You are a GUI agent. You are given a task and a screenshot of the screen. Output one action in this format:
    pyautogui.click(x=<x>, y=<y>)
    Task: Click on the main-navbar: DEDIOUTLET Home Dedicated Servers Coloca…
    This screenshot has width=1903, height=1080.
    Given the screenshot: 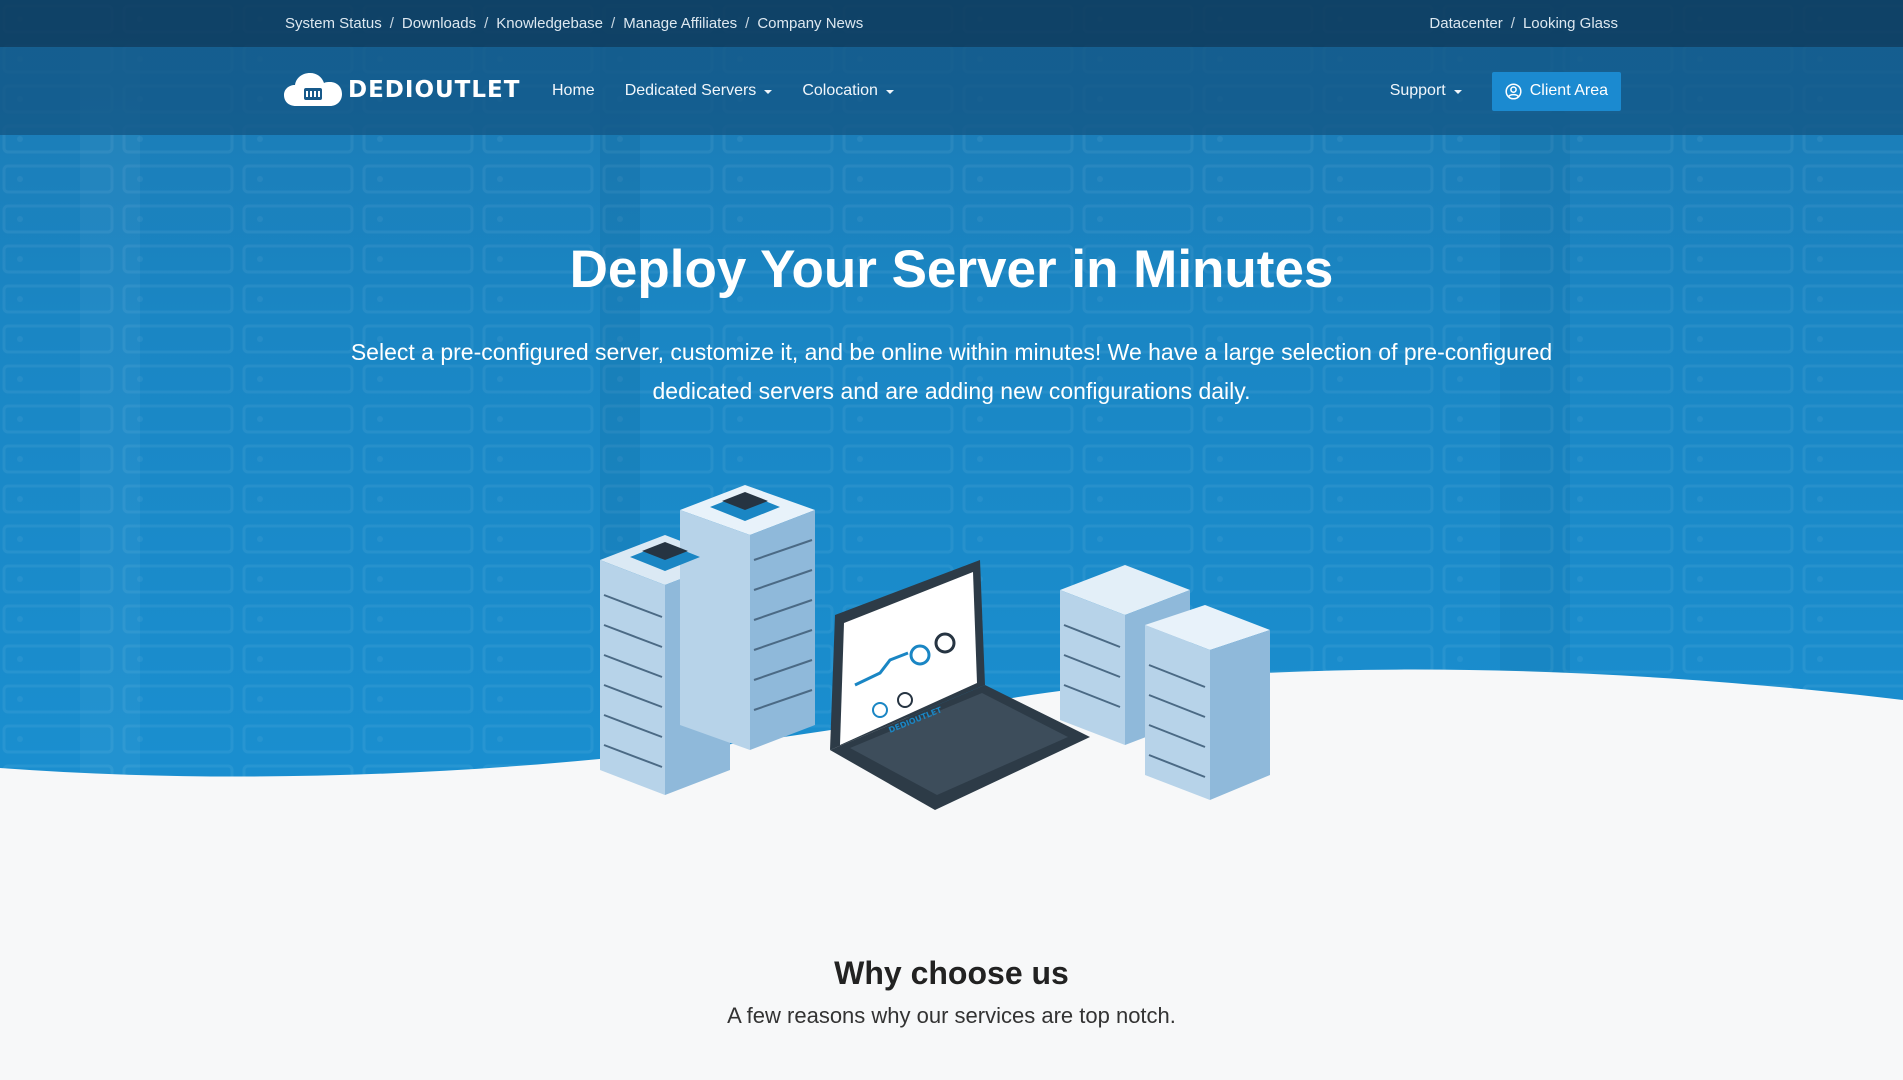 What is the action you would take?
    pyautogui.click(x=951, y=91)
    